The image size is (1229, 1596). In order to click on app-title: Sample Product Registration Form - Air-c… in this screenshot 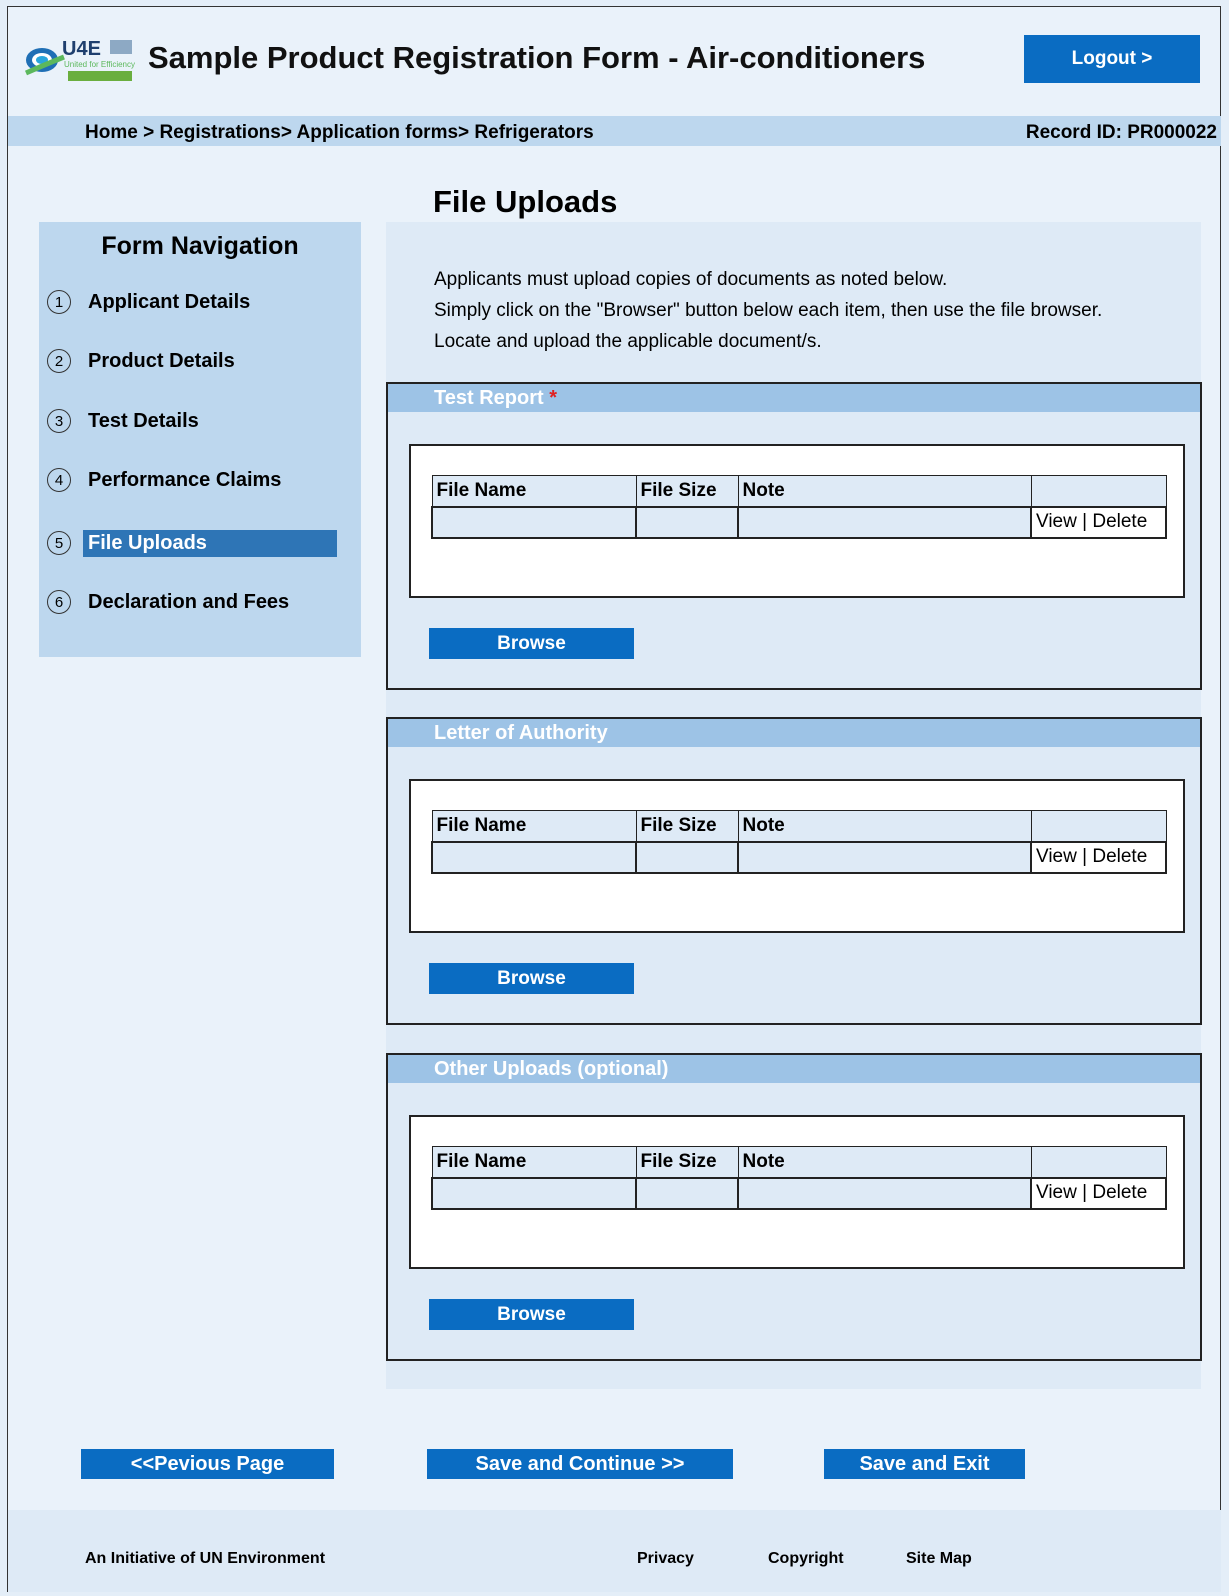, I will do `click(537, 57)`.